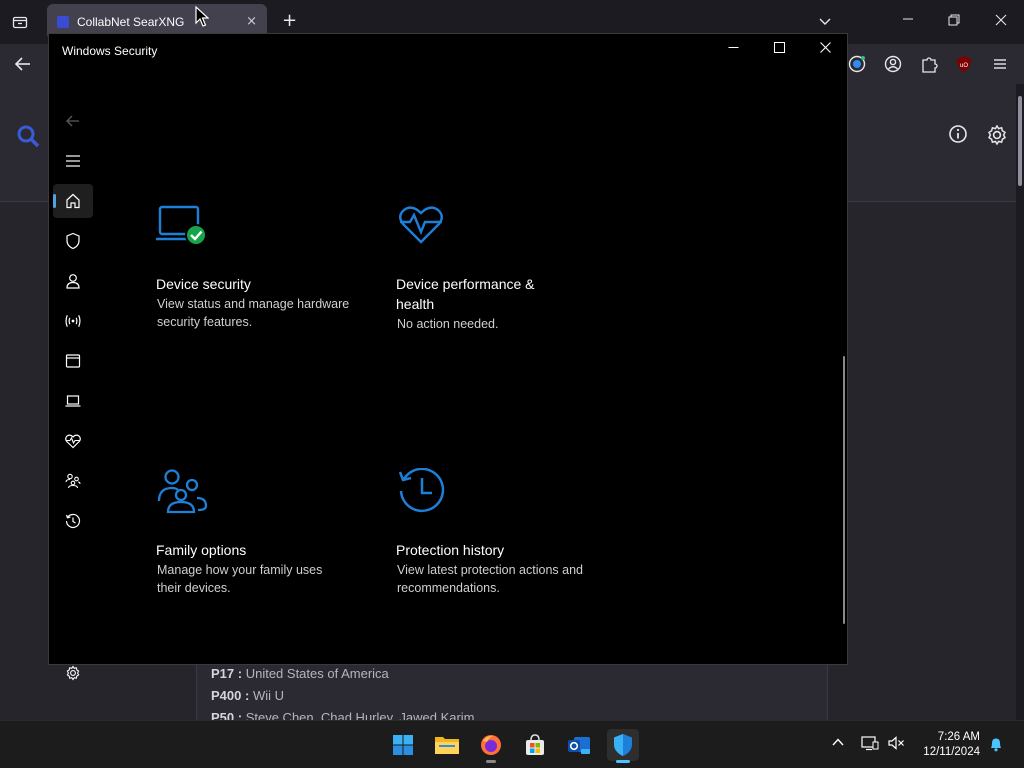 This screenshot has width=1024, height=768. What do you see at coordinates (951, 745) in the screenshot?
I see `taskbar-clock: 7:26 AM 12/11/2024` at bounding box center [951, 745].